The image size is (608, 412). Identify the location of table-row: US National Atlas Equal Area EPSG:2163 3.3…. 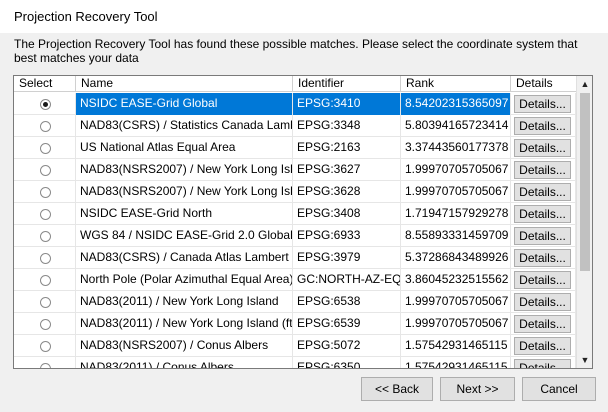
(295, 148).